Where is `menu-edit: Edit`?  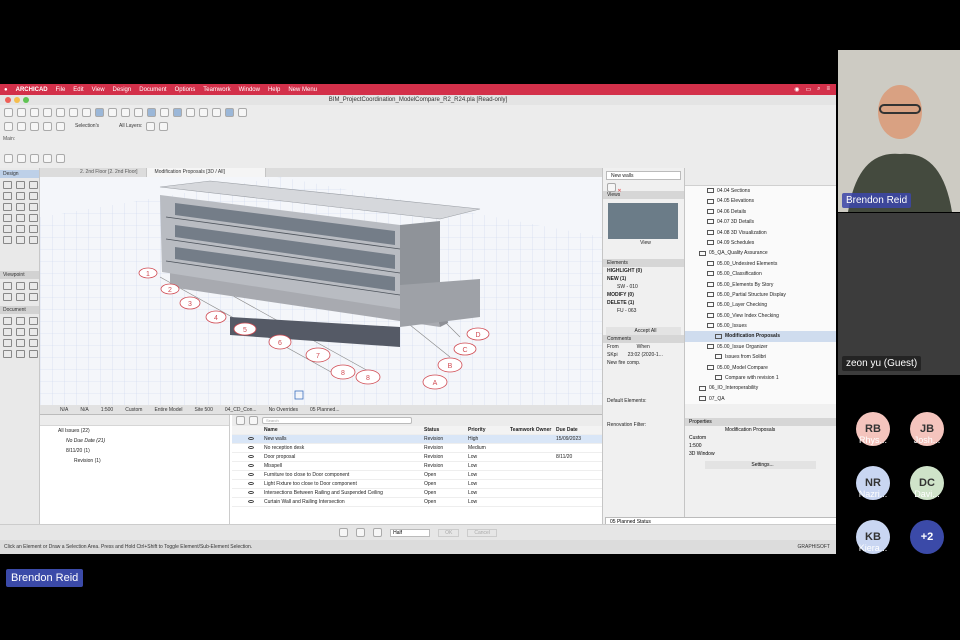
menu-edit: Edit is located at coordinates (78, 90).